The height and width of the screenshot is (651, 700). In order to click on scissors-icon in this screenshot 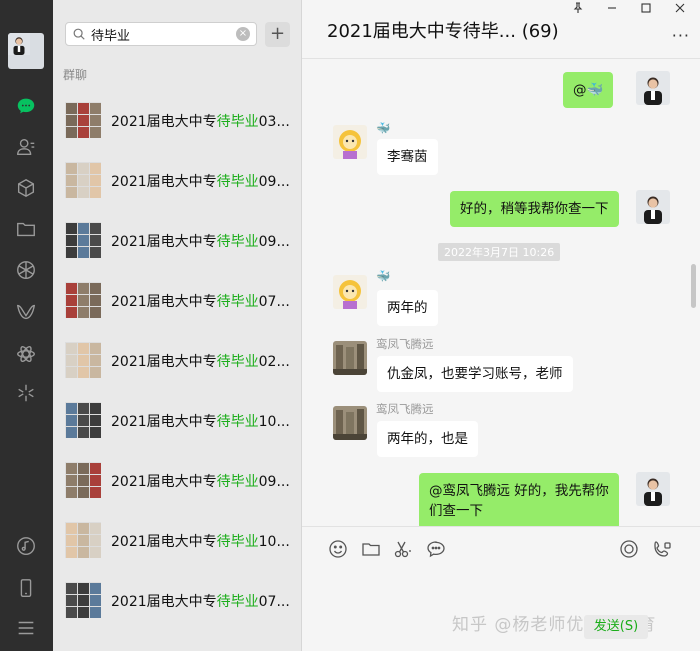, I will do `click(403, 549)`.